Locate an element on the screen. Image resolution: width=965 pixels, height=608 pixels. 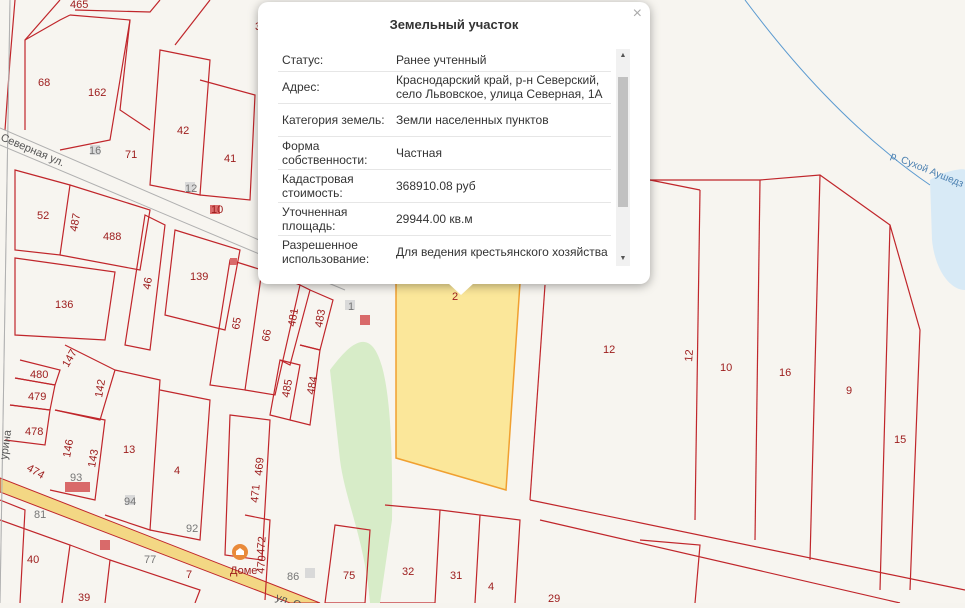
attr-key-status: Статус: is located at coordinates (303, 59).